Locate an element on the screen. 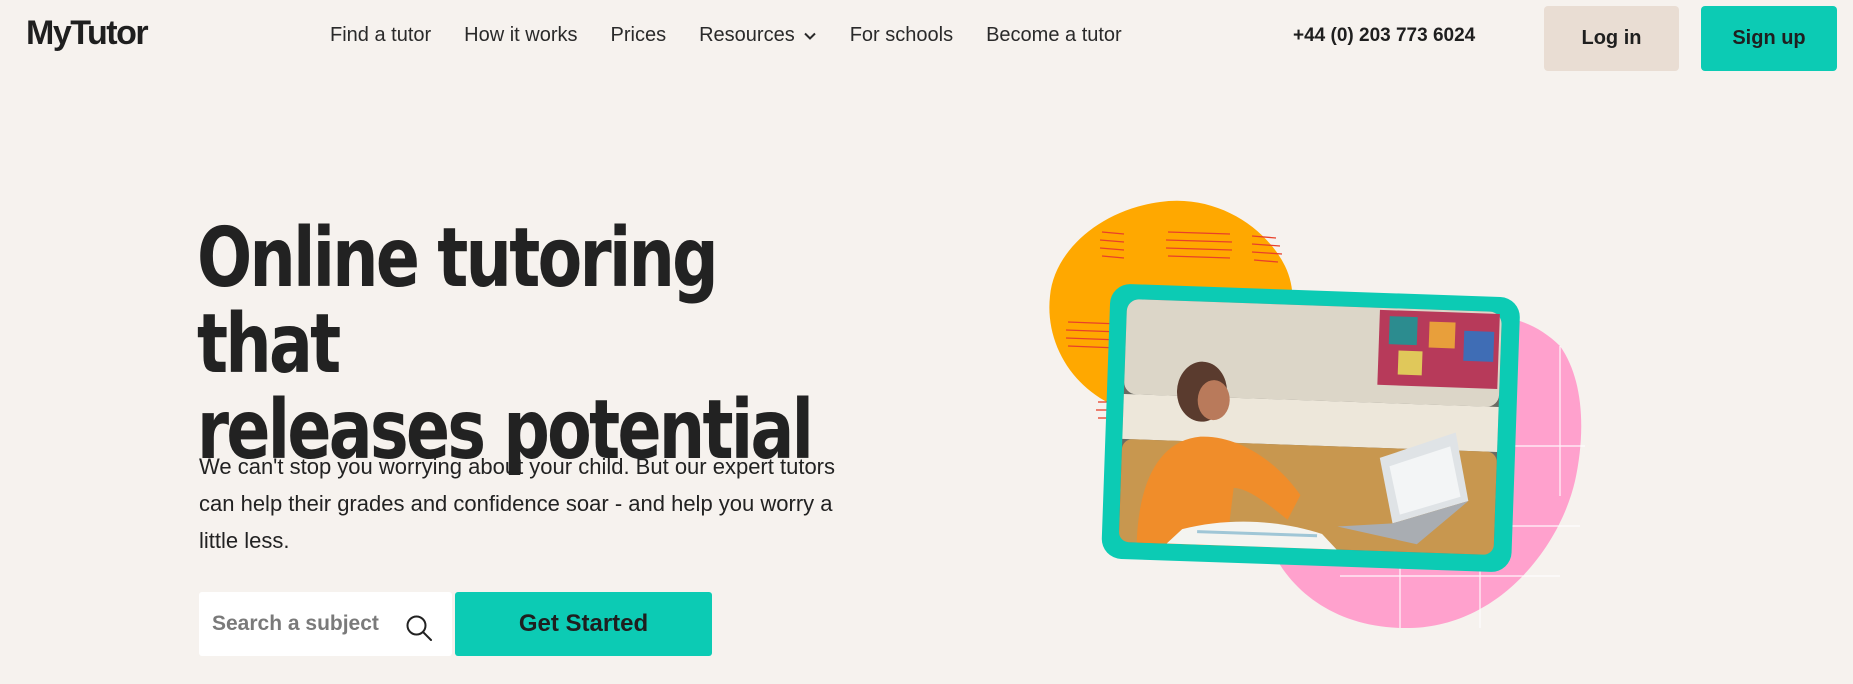 Image resolution: width=1853 pixels, height=684 pixels. subject-search is located at coordinates (325, 624).